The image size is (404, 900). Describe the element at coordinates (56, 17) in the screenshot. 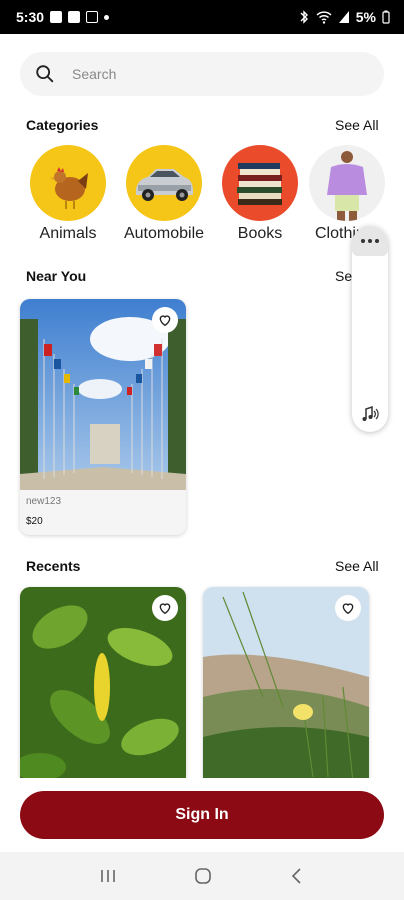

I see `gallery-icon` at that location.